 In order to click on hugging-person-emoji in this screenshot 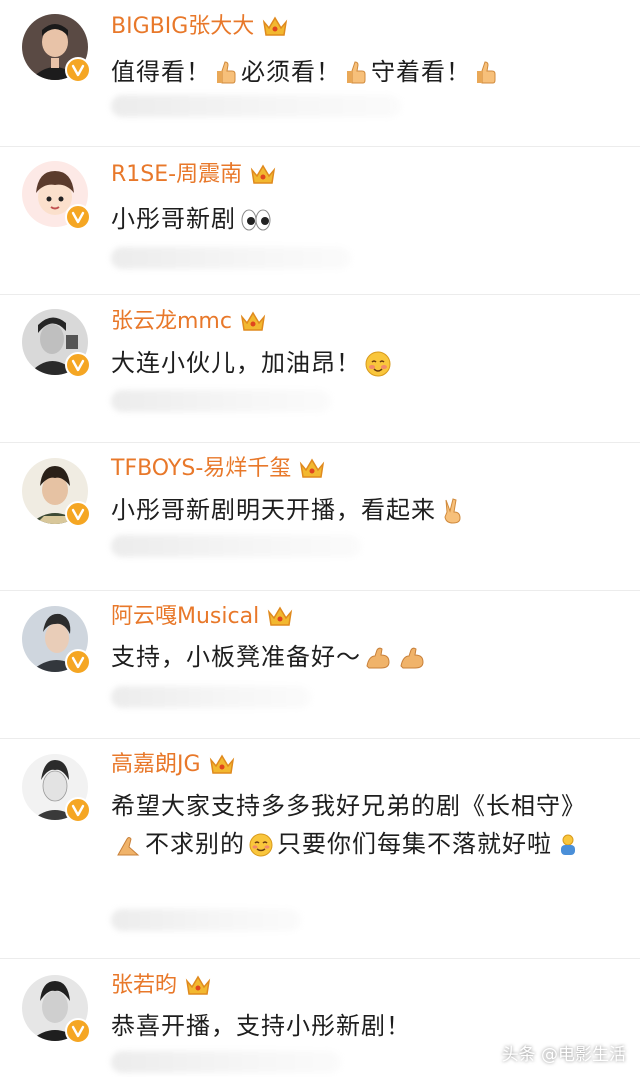, I will do `click(568, 845)`.